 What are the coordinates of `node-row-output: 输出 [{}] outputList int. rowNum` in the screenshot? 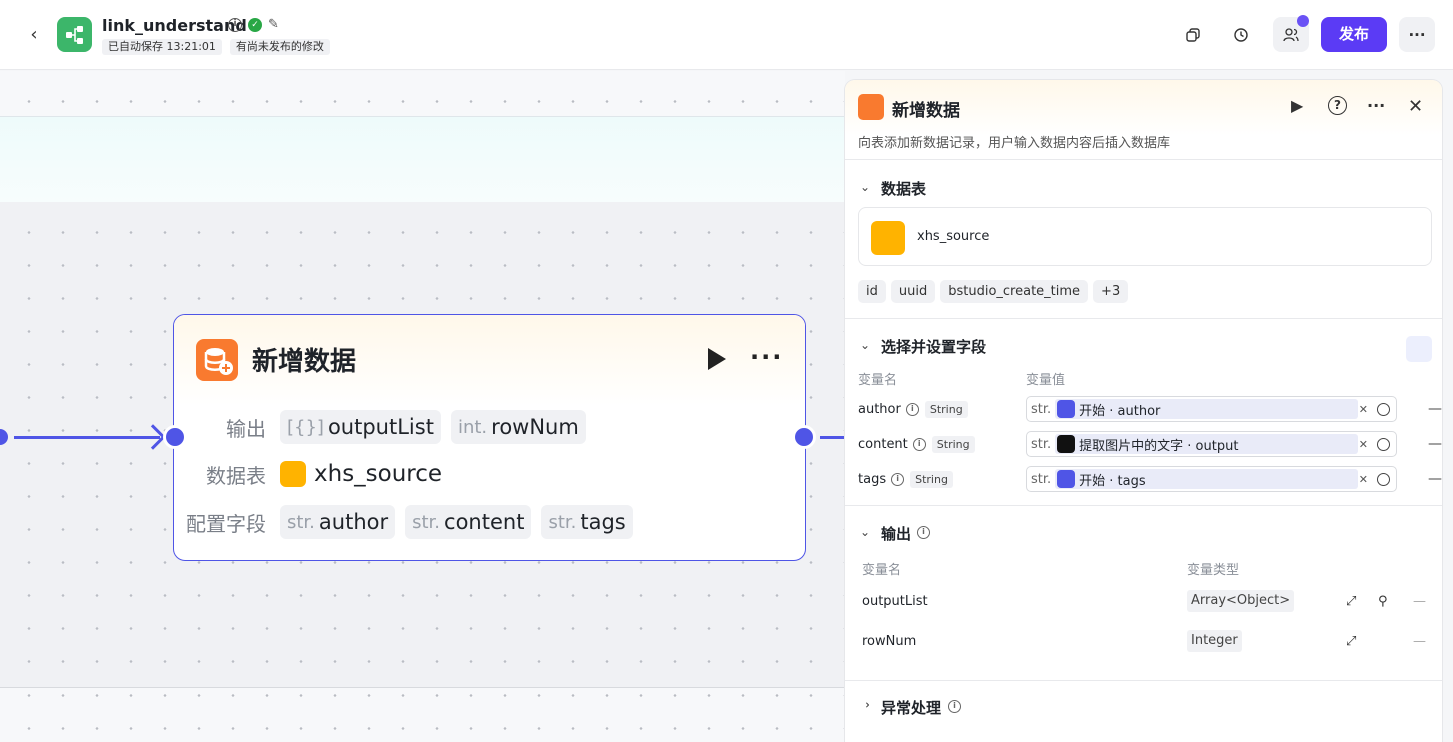 It's located at (385, 427).